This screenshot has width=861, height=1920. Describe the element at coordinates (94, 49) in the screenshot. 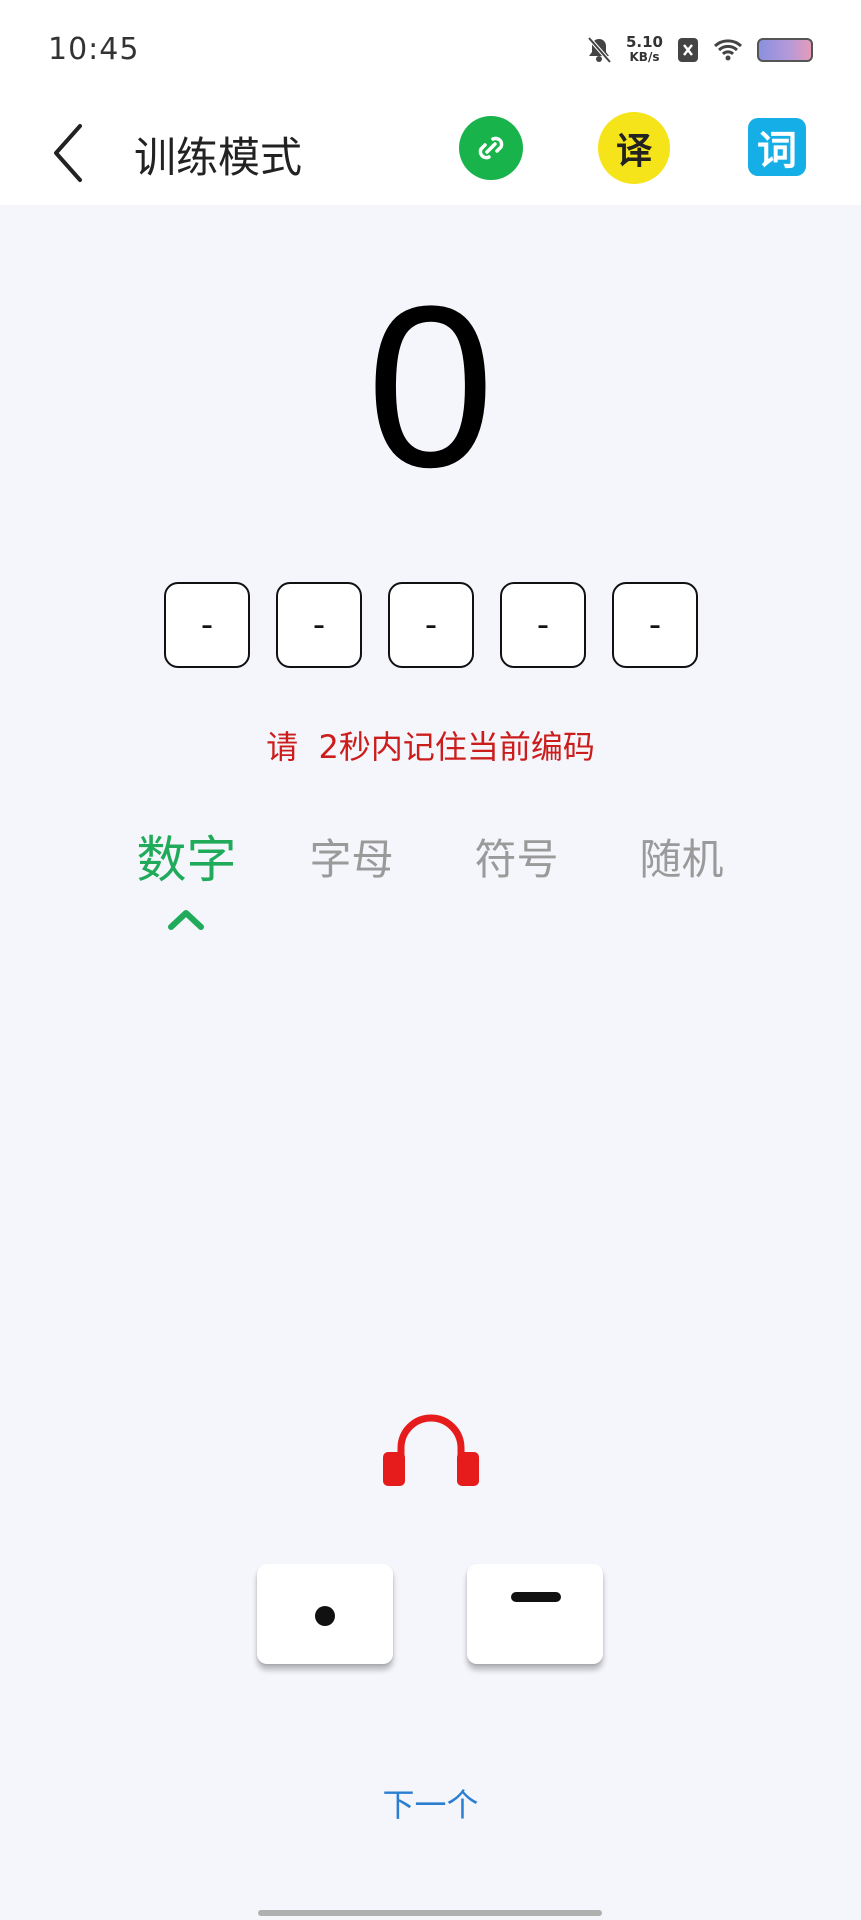

I see `status-time: 10:45` at that location.